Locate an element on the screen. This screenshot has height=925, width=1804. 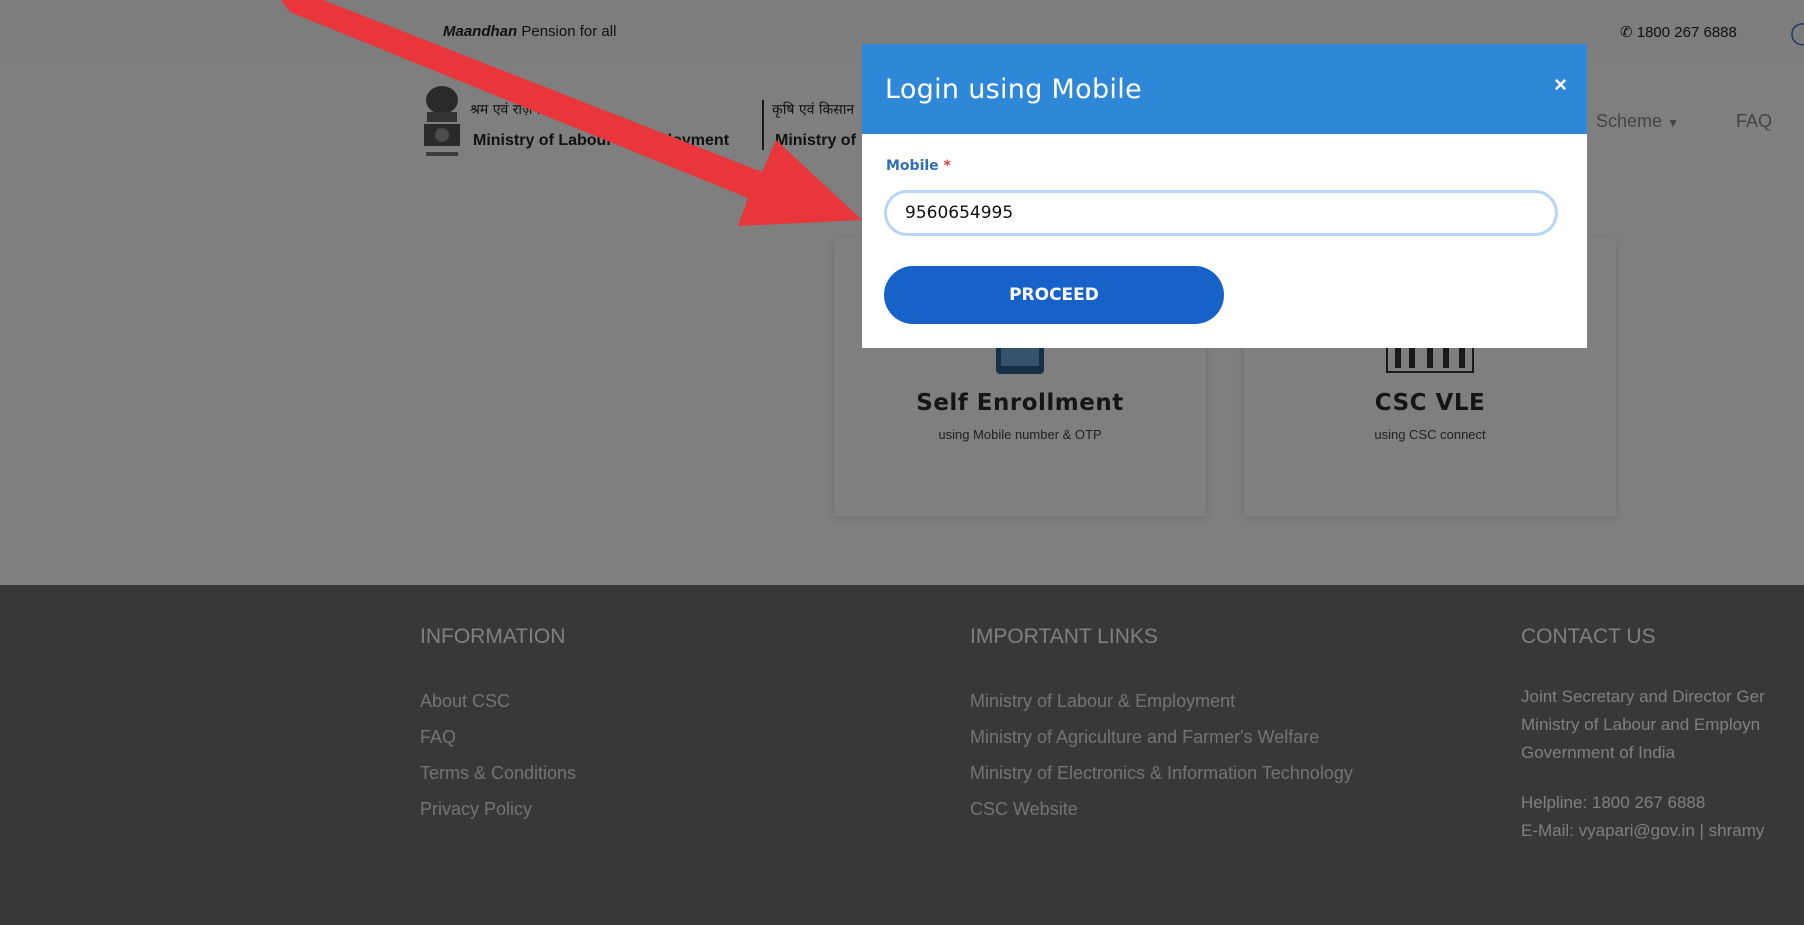
modal-title: Login using Mobile is located at coordinates (1013, 89).